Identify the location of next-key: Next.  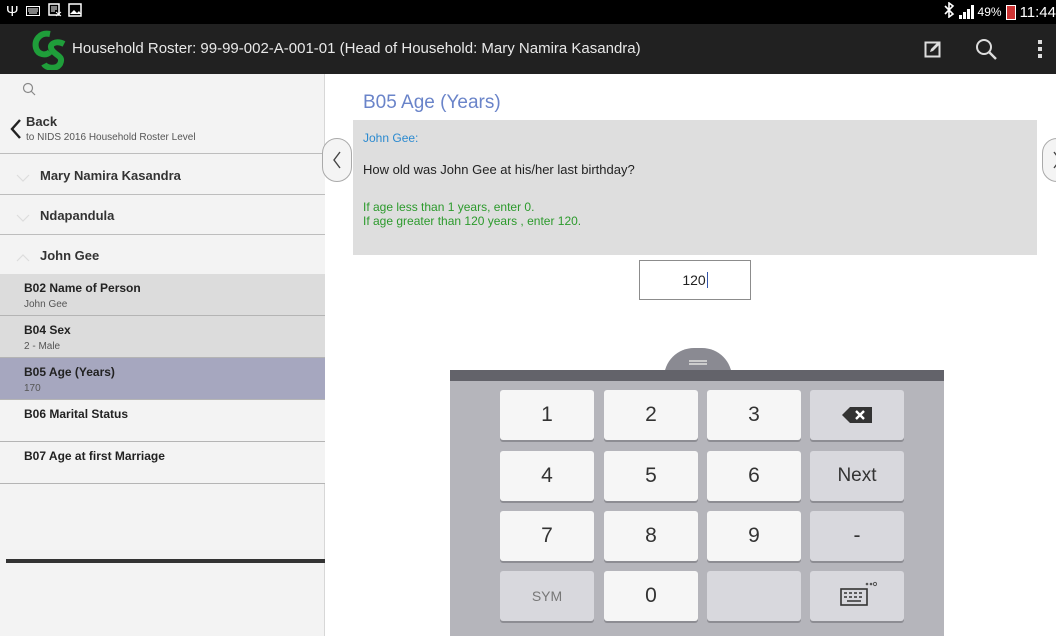
(857, 476).